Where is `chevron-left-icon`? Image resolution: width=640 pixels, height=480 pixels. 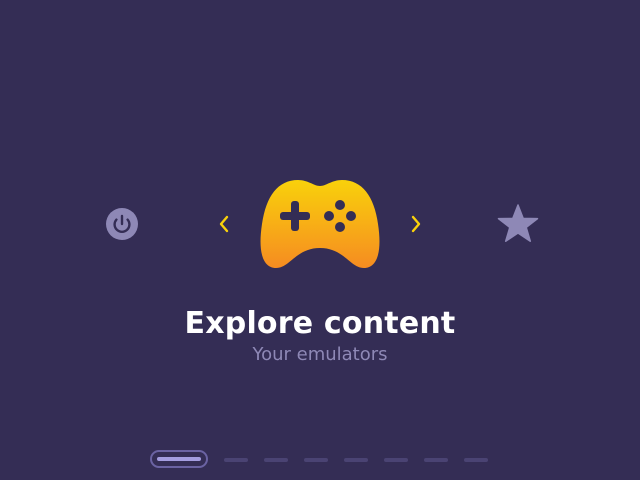
chevron-left-icon is located at coordinates (224, 224).